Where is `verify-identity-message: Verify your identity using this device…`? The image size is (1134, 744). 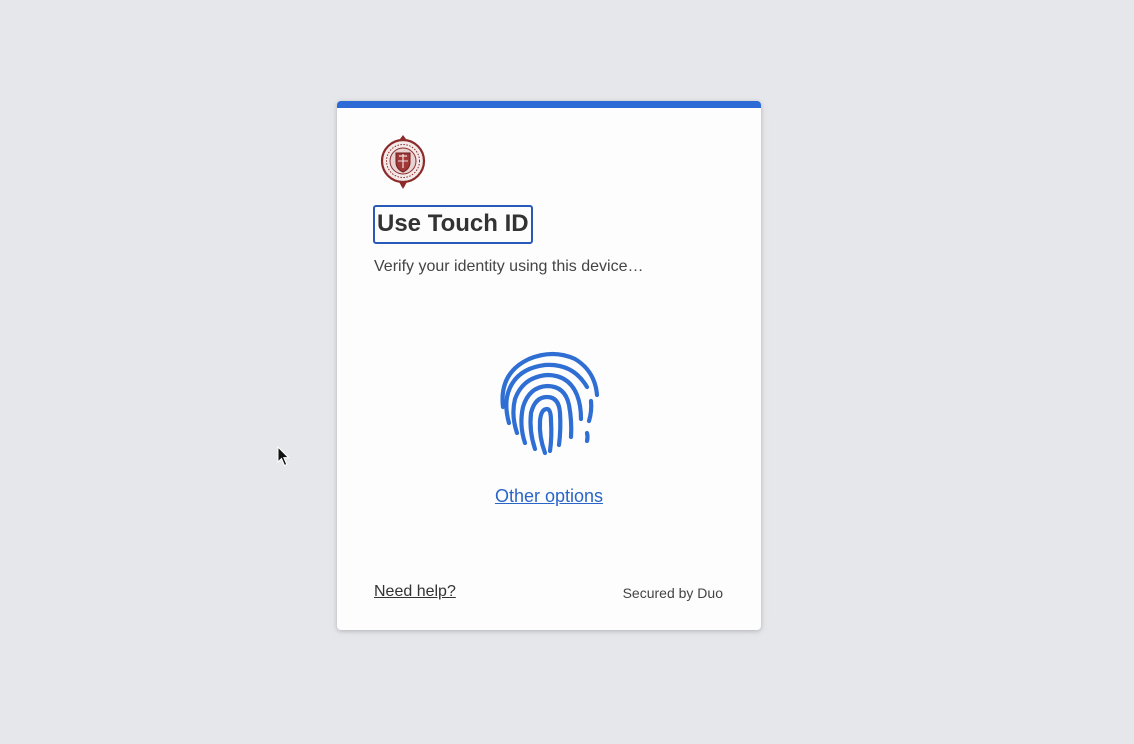
verify-identity-message: Verify your identity using this device… is located at coordinates (509, 266).